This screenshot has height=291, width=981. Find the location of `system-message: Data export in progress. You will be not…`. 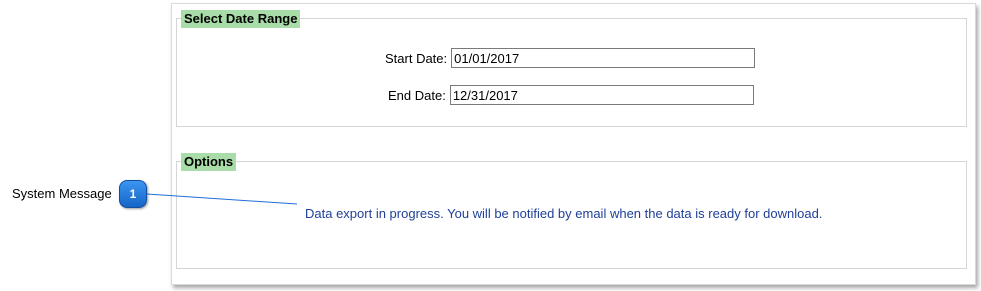

system-message: Data export in progress. You will be not… is located at coordinates (564, 213).